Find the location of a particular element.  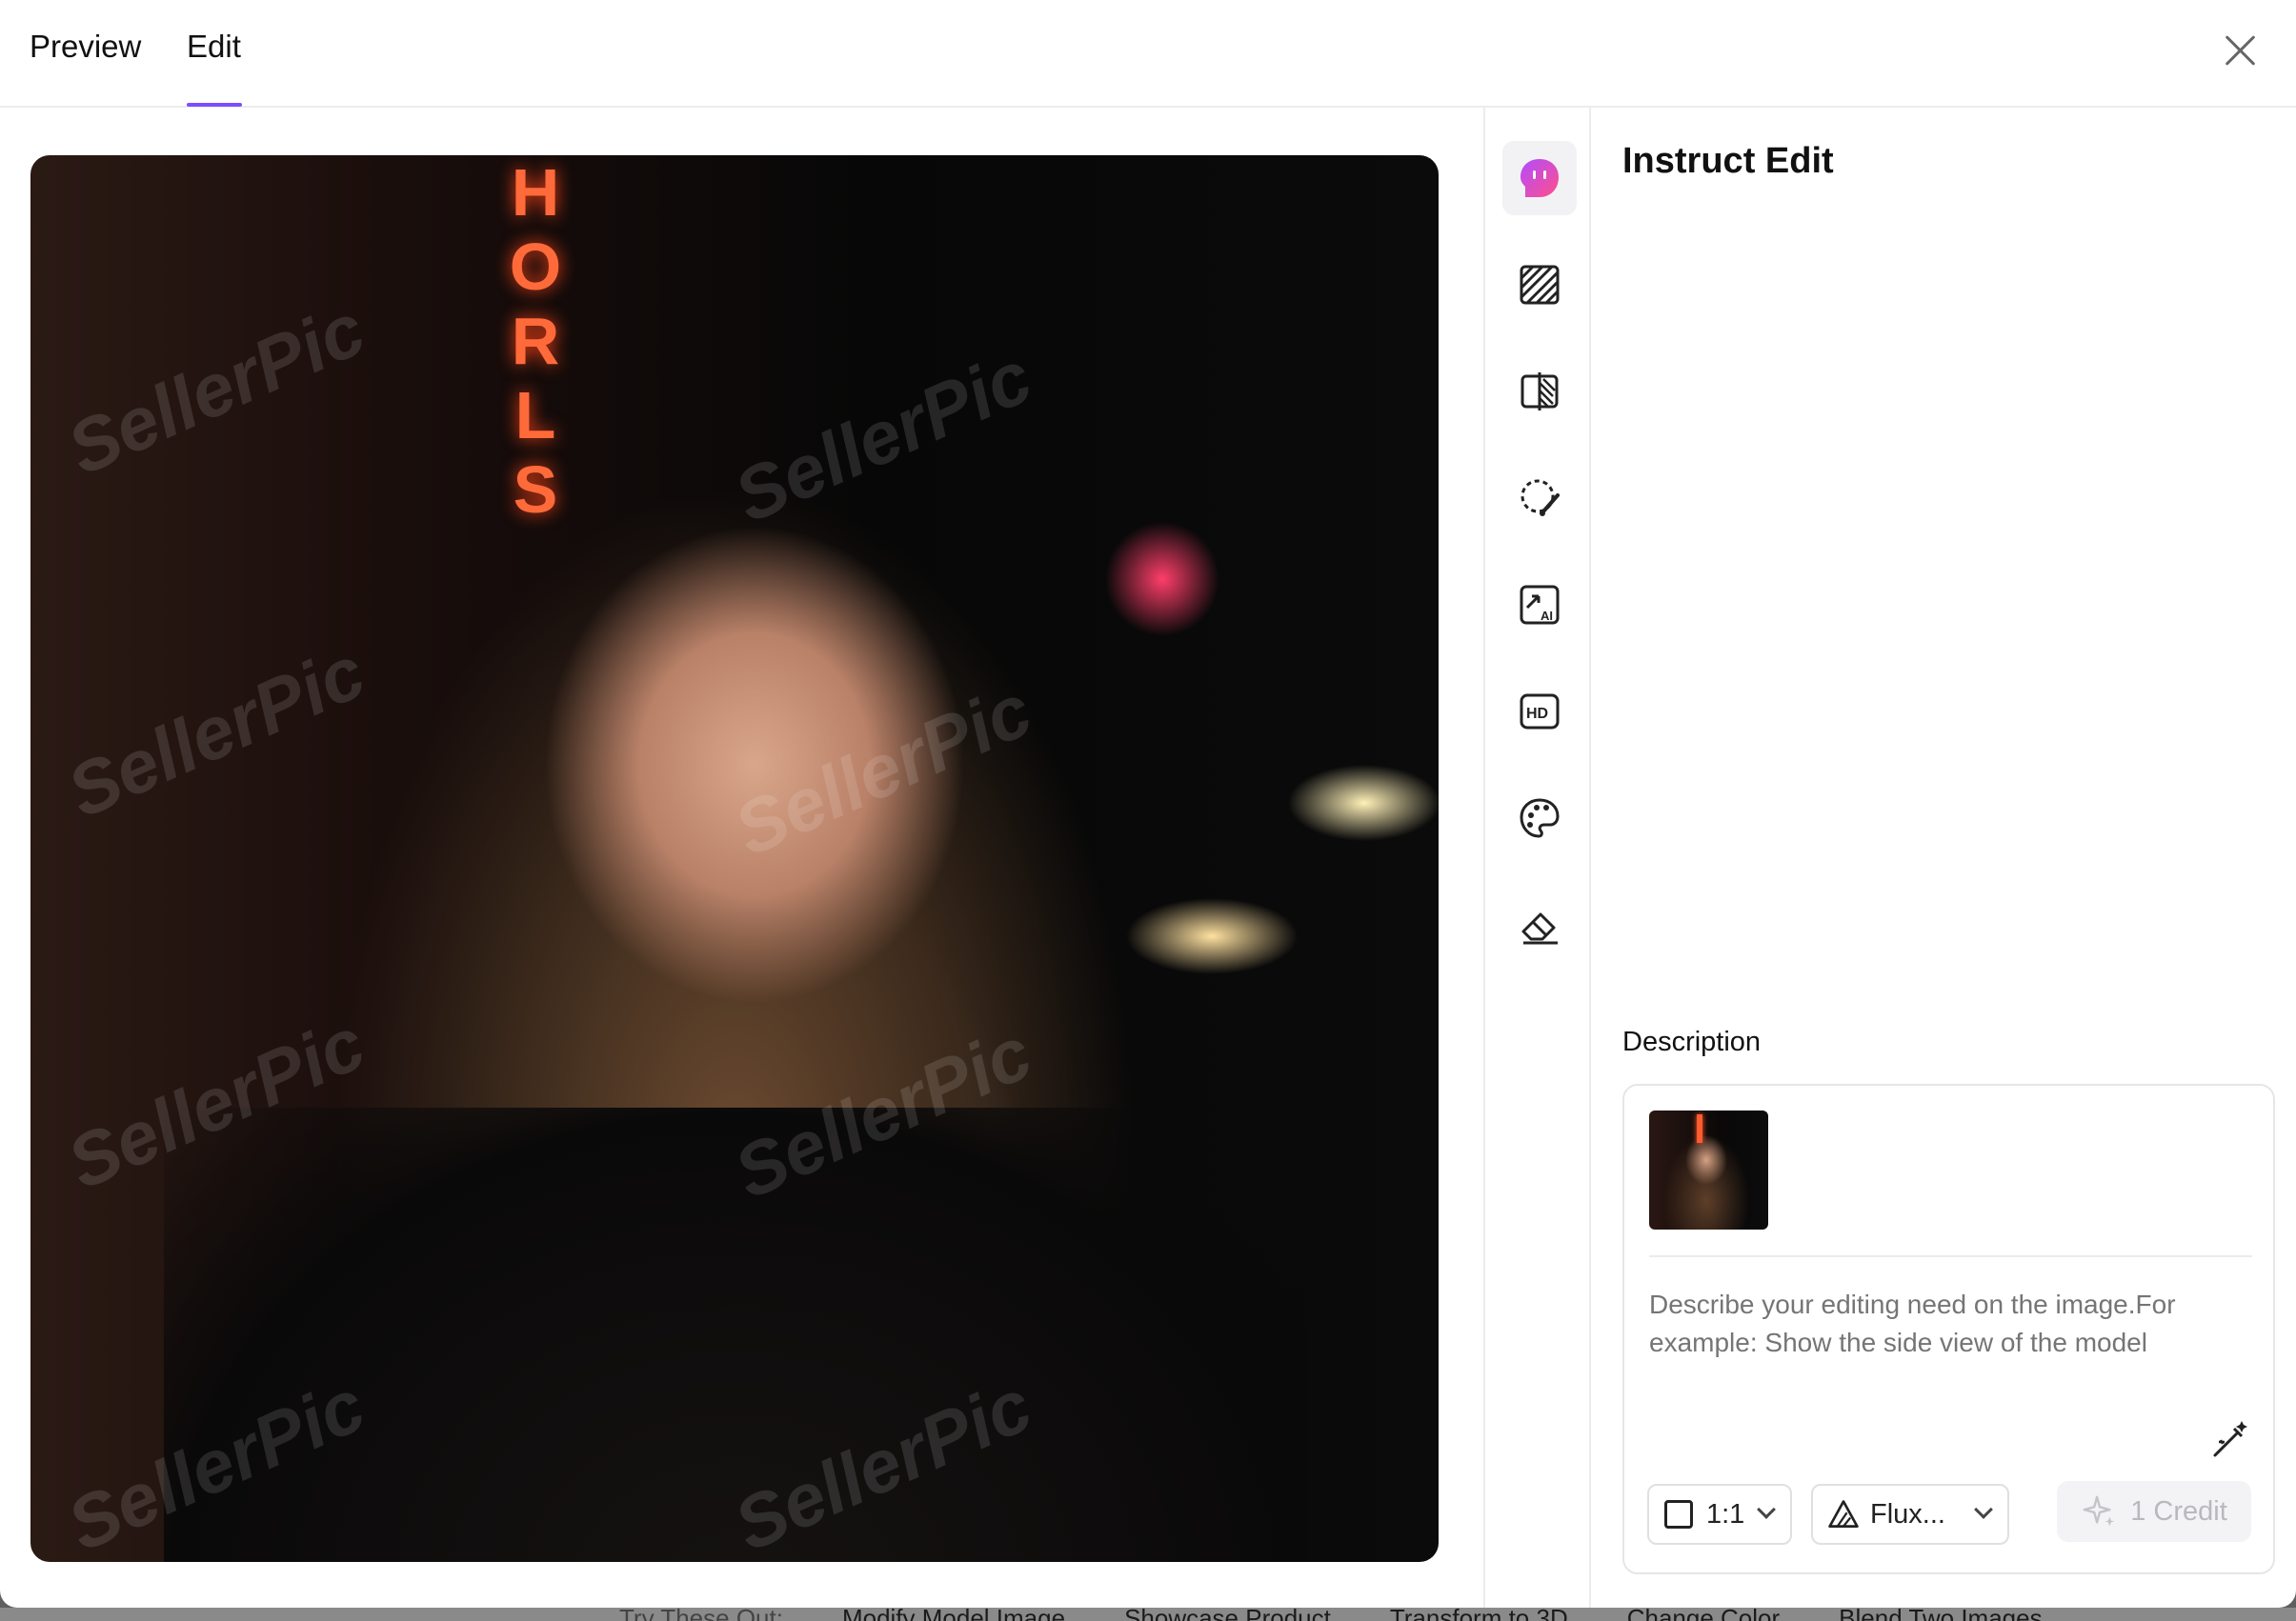

generate-button: 1 Credit is located at coordinates (2154, 1512).